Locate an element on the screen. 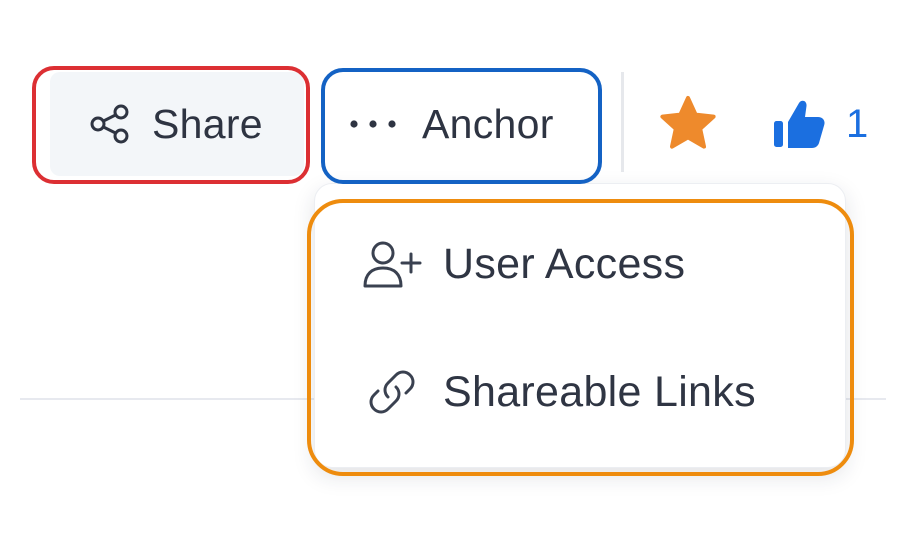  menu-item-label: Shareable Links is located at coordinates (599, 391).